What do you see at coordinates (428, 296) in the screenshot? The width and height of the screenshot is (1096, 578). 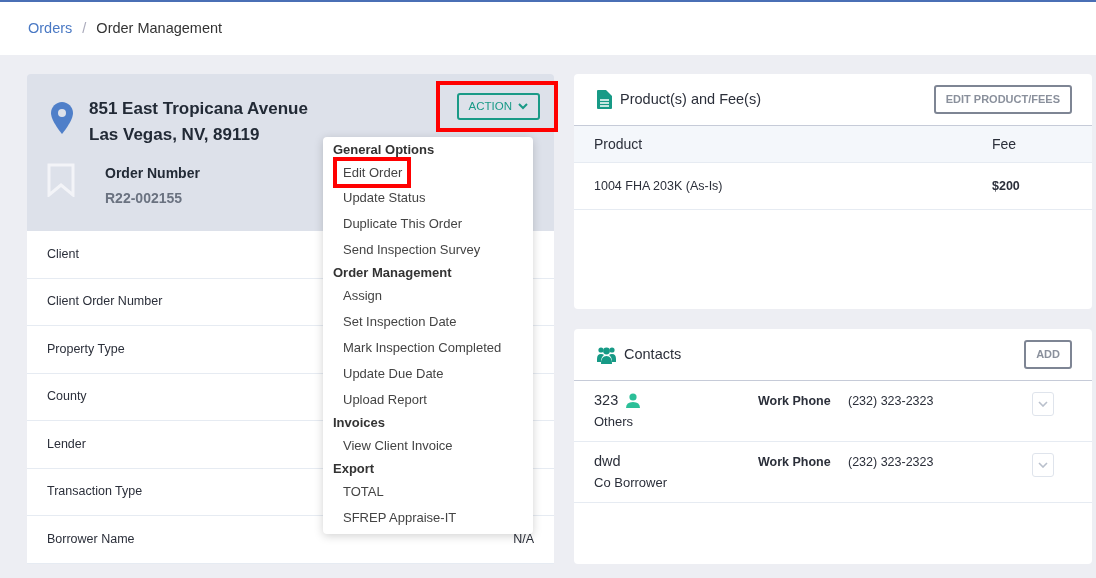 I see `menu-item: Assign` at bounding box center [428, 296].